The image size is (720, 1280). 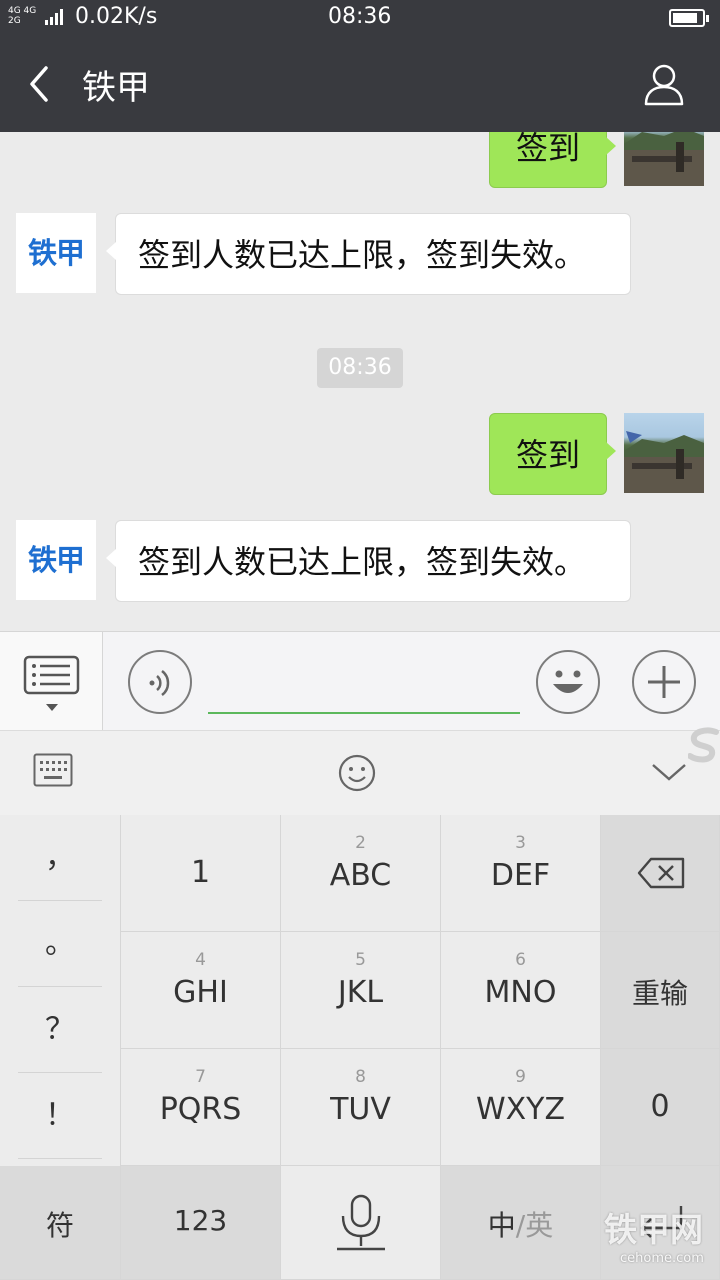 I want to click on key-label: MNO, so click(x=520, y=992).